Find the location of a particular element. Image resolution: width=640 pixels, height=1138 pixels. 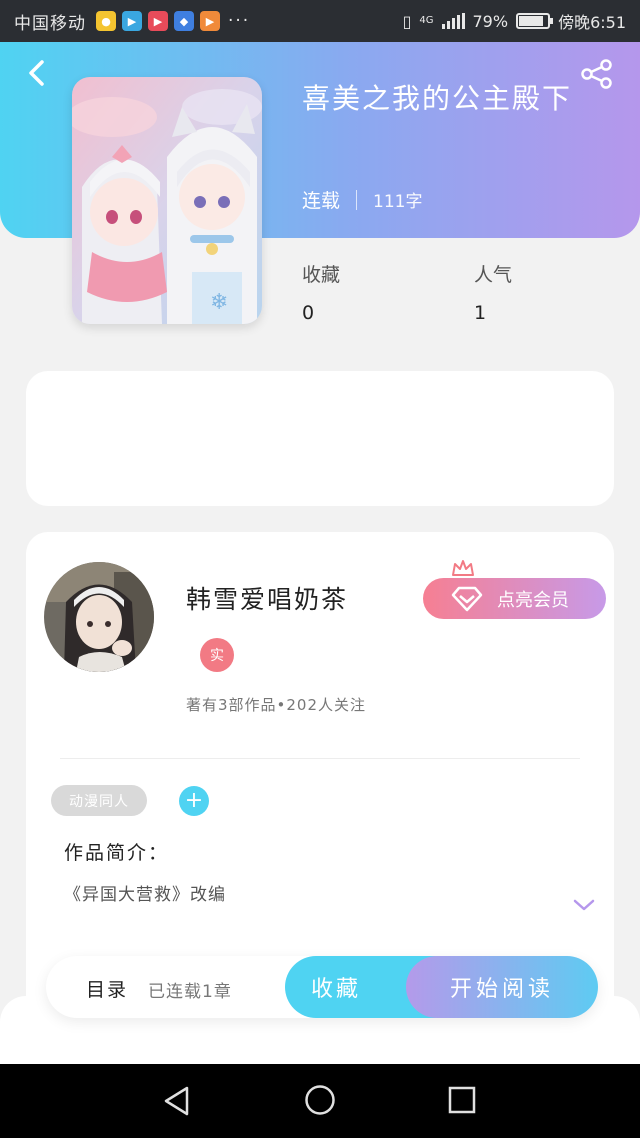

carrier-label: 中国移动 is located at coordinates (50, 23).